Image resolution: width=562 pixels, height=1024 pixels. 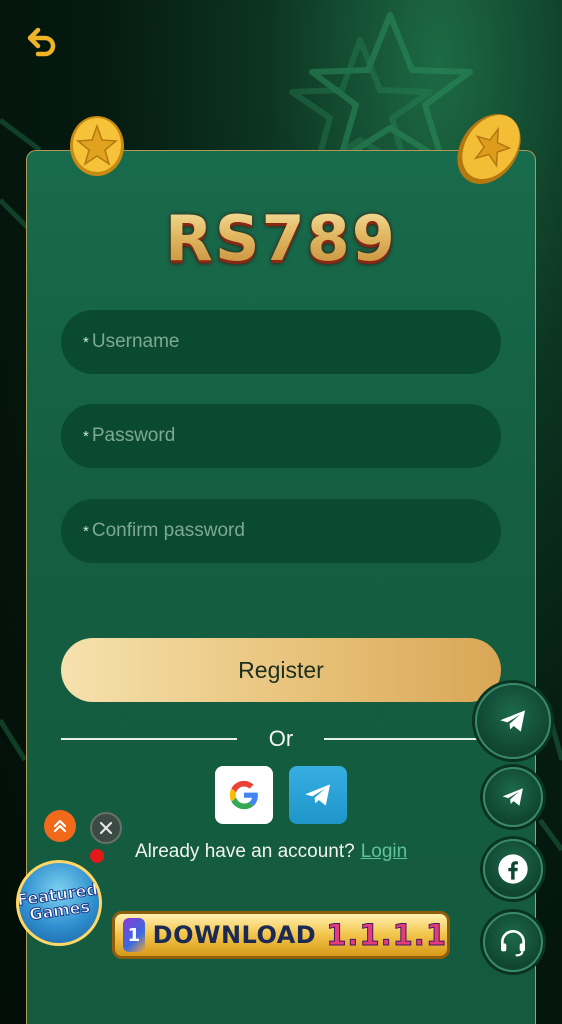 I want to click on telegram-float-button, so click(x=513, y=721).